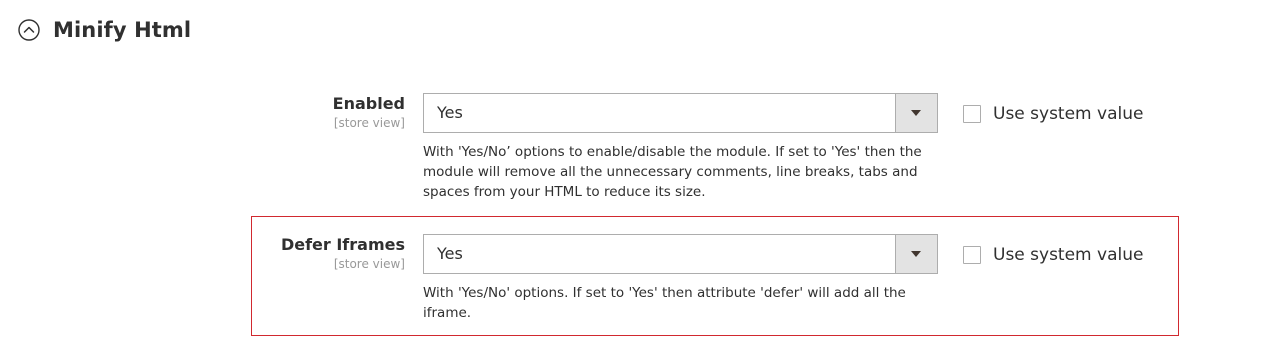  I want to click on label-text: Defer Iframes, so click(342, 244).